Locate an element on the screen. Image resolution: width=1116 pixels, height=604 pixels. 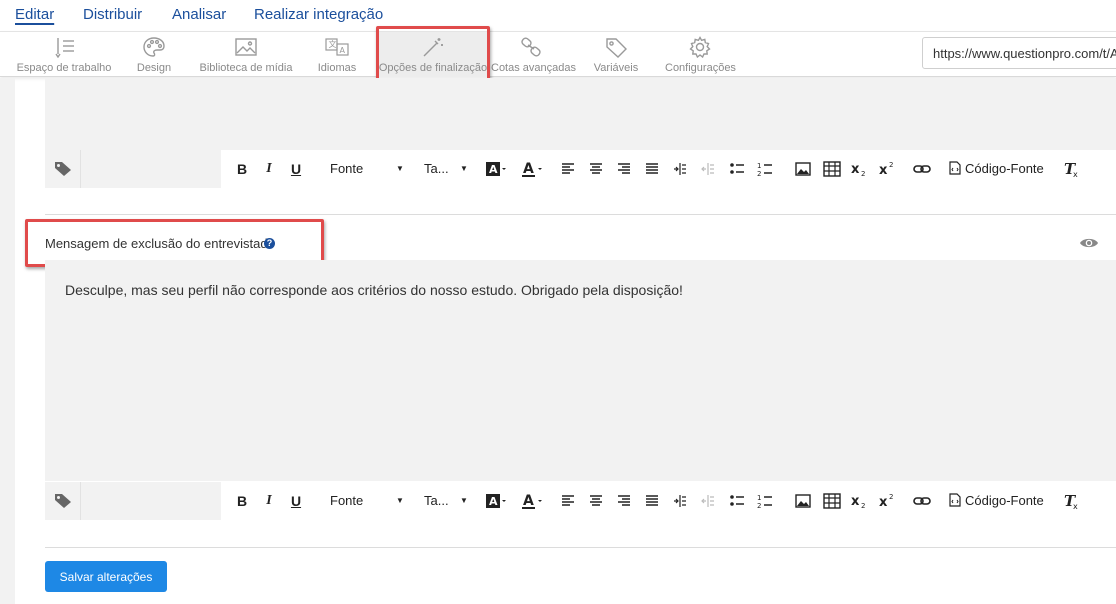
previous-editor-area is located at coordinates (580, 114).